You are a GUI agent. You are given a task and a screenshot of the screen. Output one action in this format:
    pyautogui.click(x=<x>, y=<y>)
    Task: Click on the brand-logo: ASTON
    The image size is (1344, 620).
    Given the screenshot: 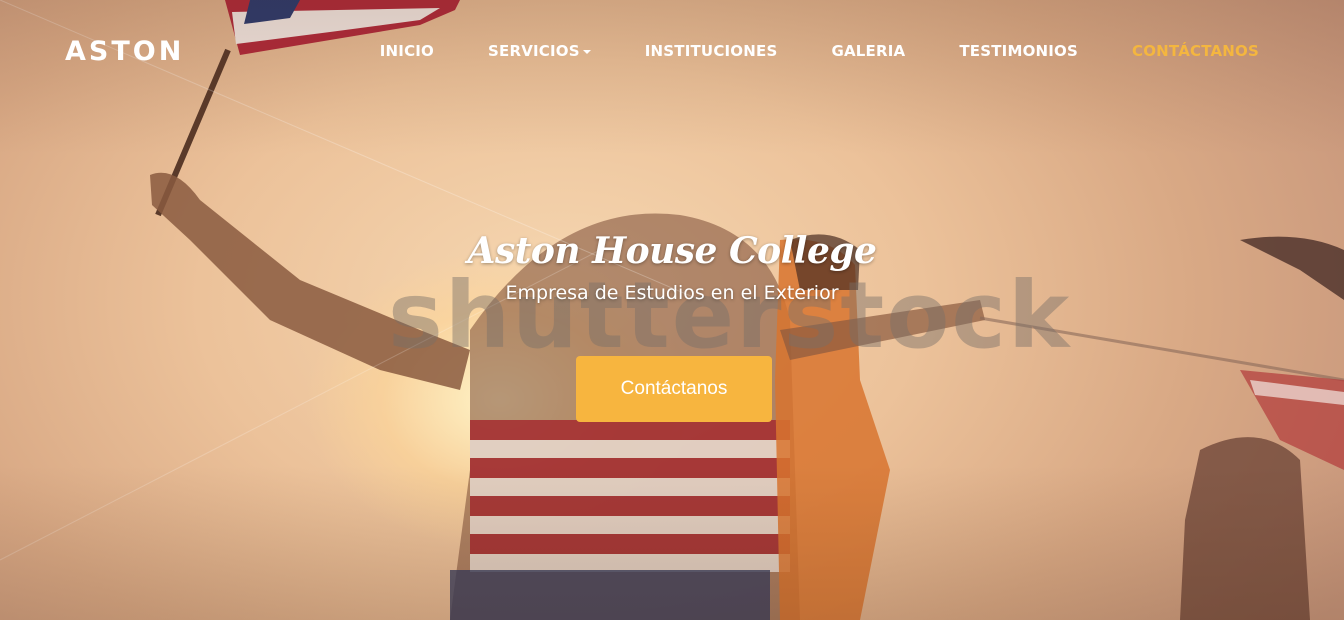 What is the action you would take?
    pyautogui.click(x=124, y=51)
    